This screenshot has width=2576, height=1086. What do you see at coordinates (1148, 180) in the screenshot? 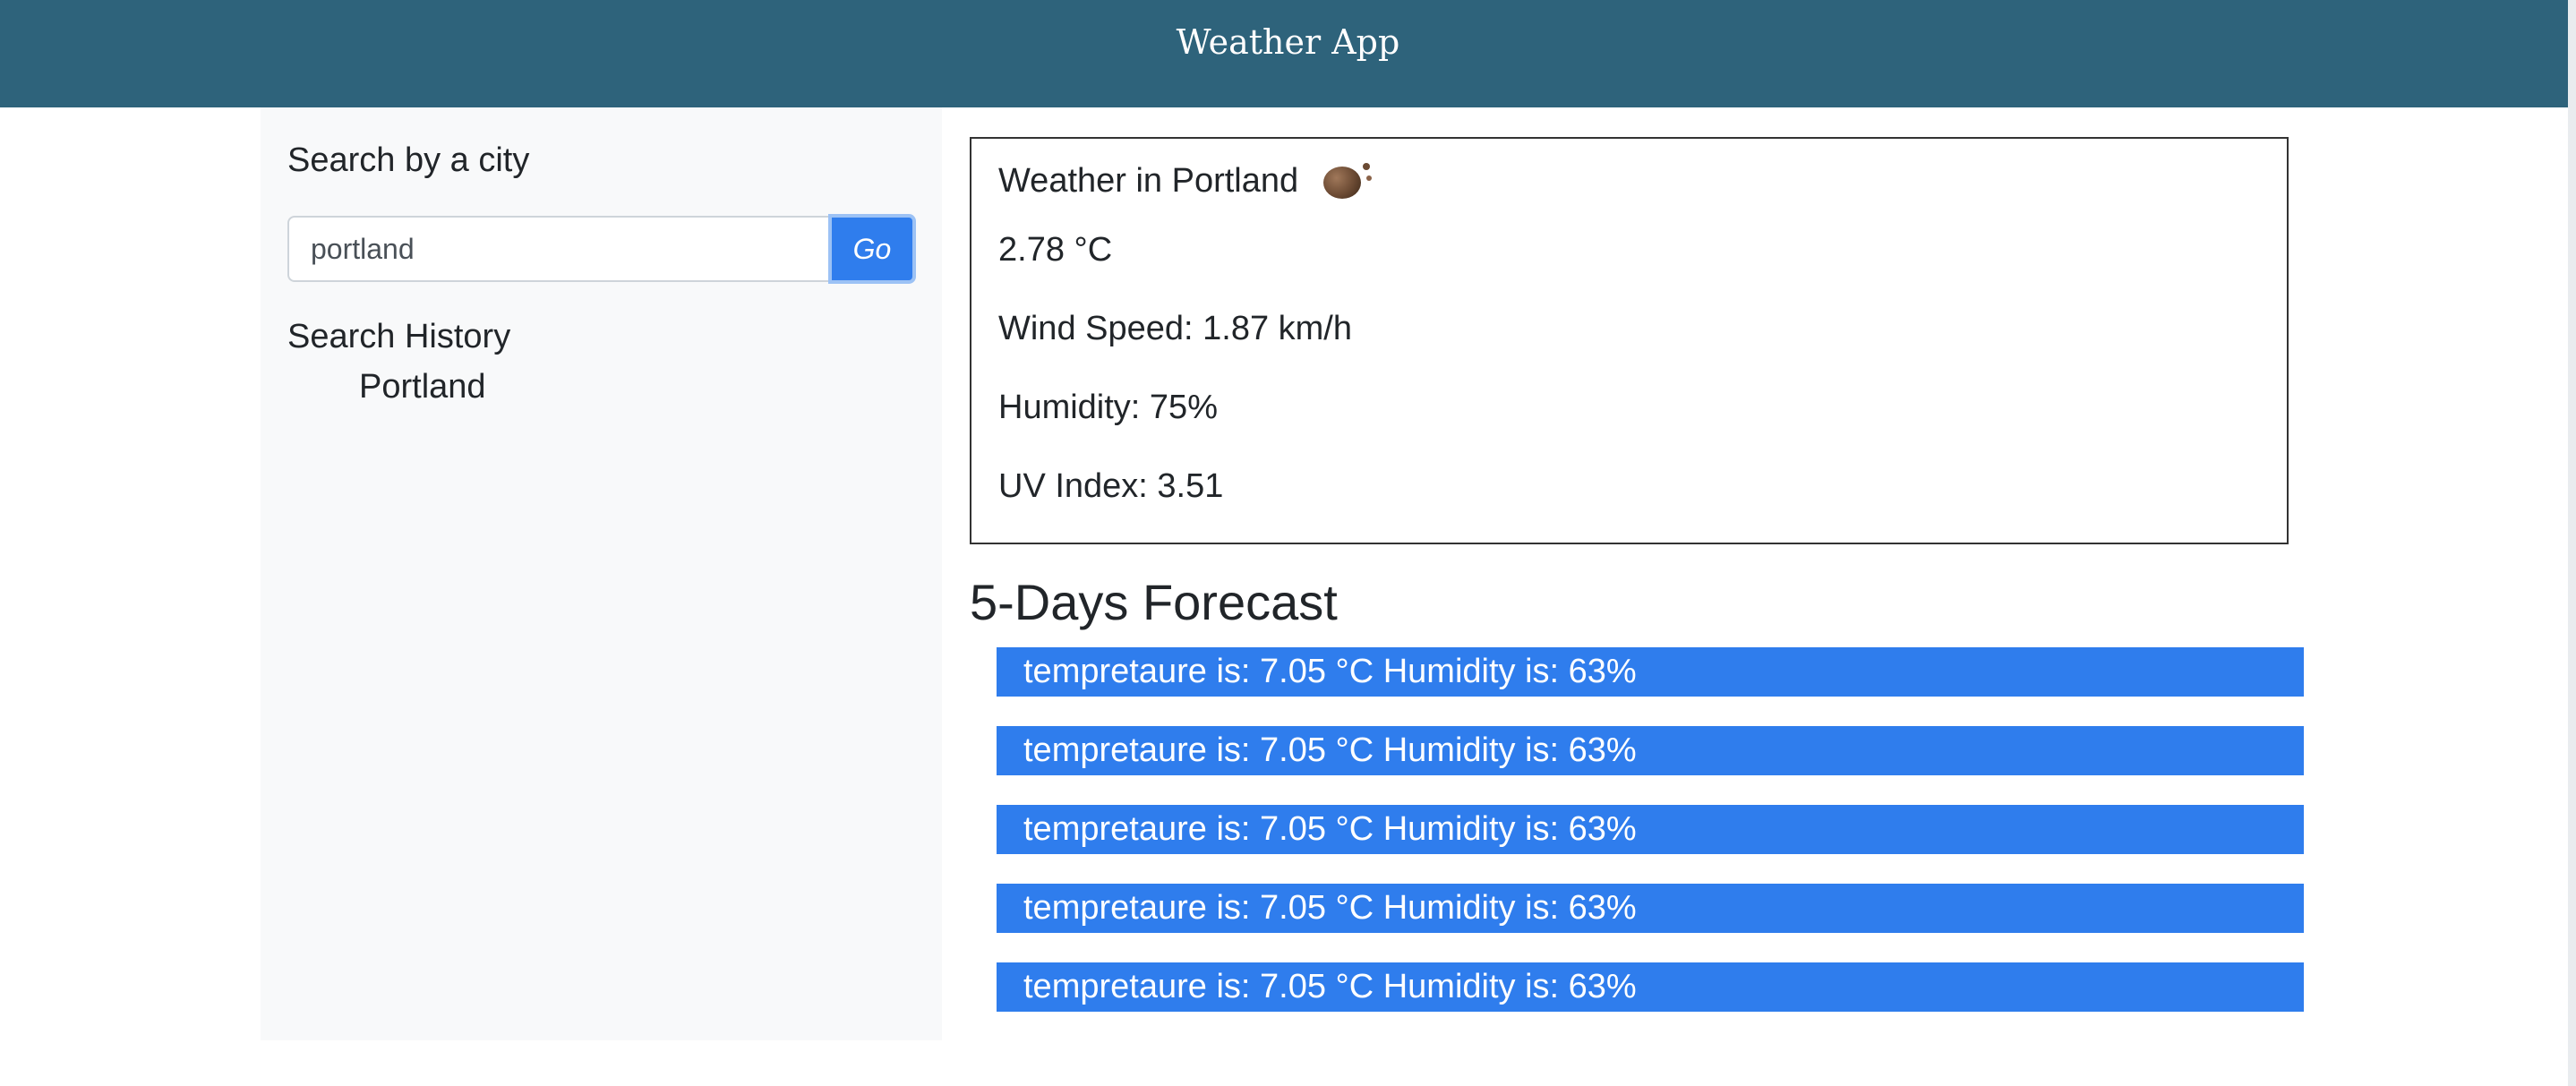
I see `current-weather-title: Weather in Portland` at bounding box center [1148, 180].